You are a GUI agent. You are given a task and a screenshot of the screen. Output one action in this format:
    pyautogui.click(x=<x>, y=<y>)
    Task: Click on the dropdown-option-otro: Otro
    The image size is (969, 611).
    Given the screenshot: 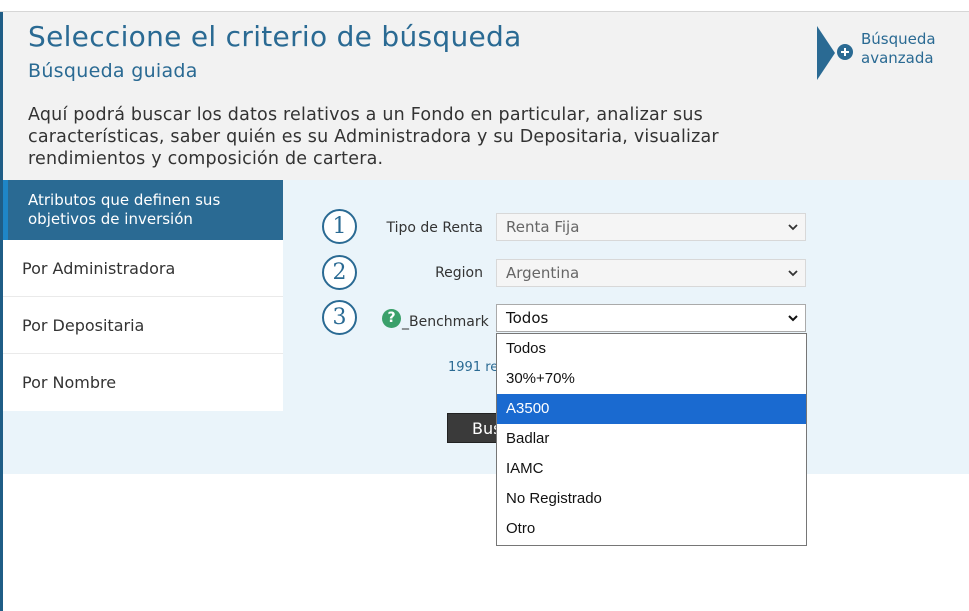 What is the action you would take?
    pyautogui.click(x=651, y=529)
    